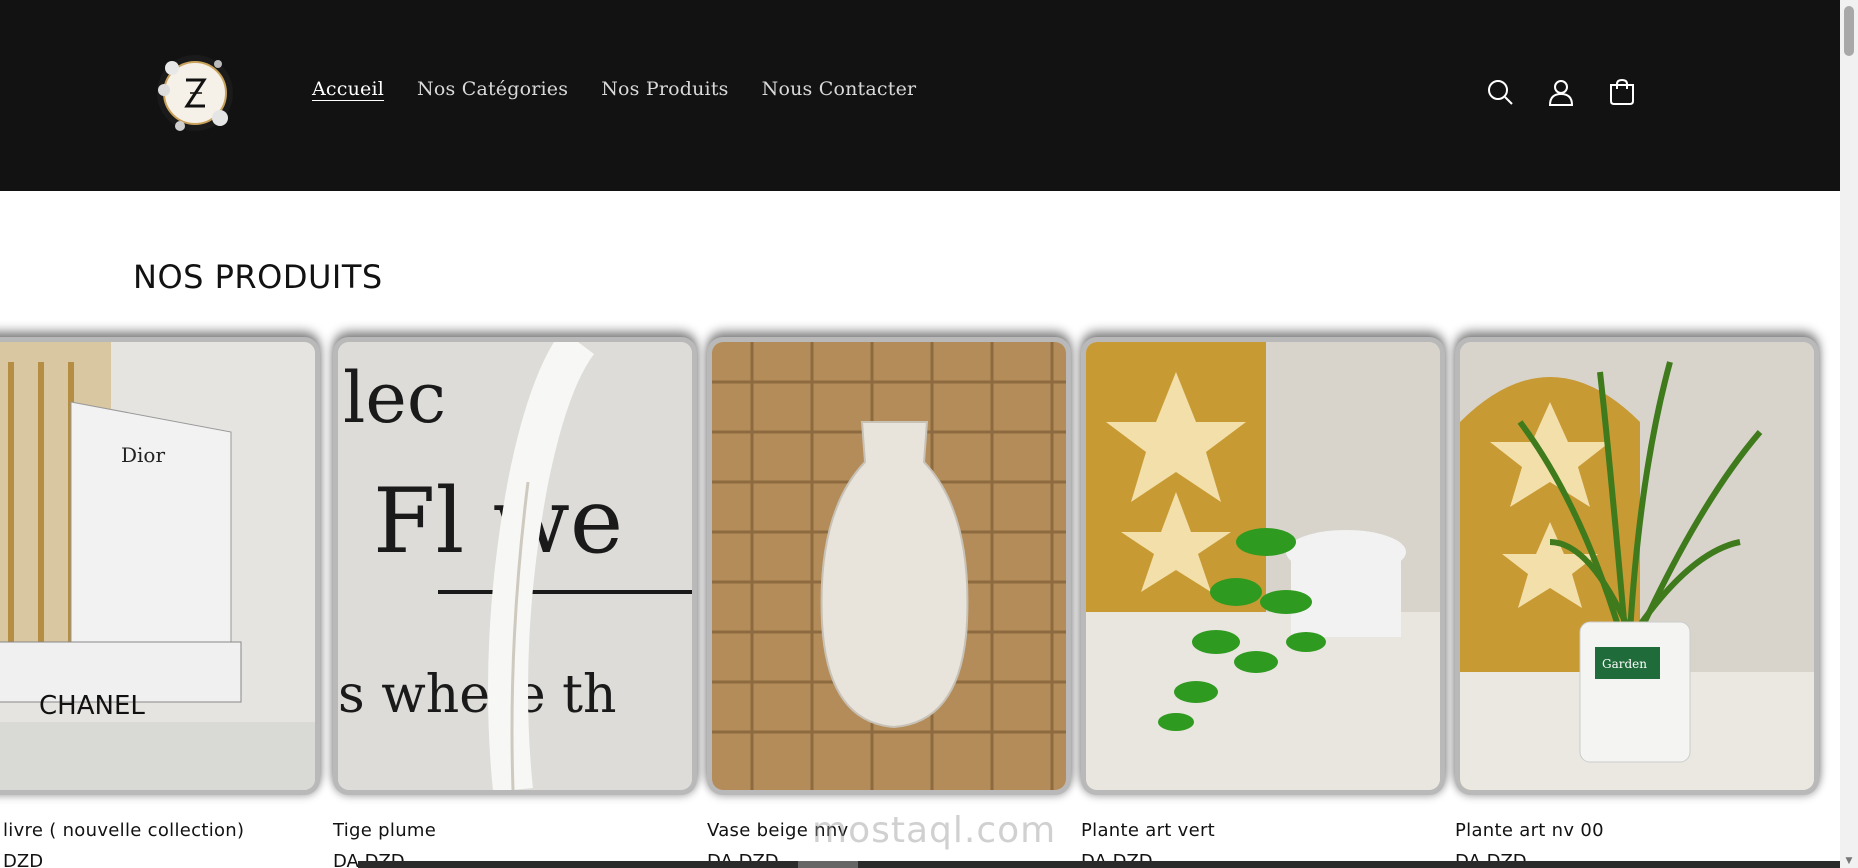 The height and width of the screenshot is (868, 1858). I want to click on section-title: NOS PRODUITS, so click(258, 277).